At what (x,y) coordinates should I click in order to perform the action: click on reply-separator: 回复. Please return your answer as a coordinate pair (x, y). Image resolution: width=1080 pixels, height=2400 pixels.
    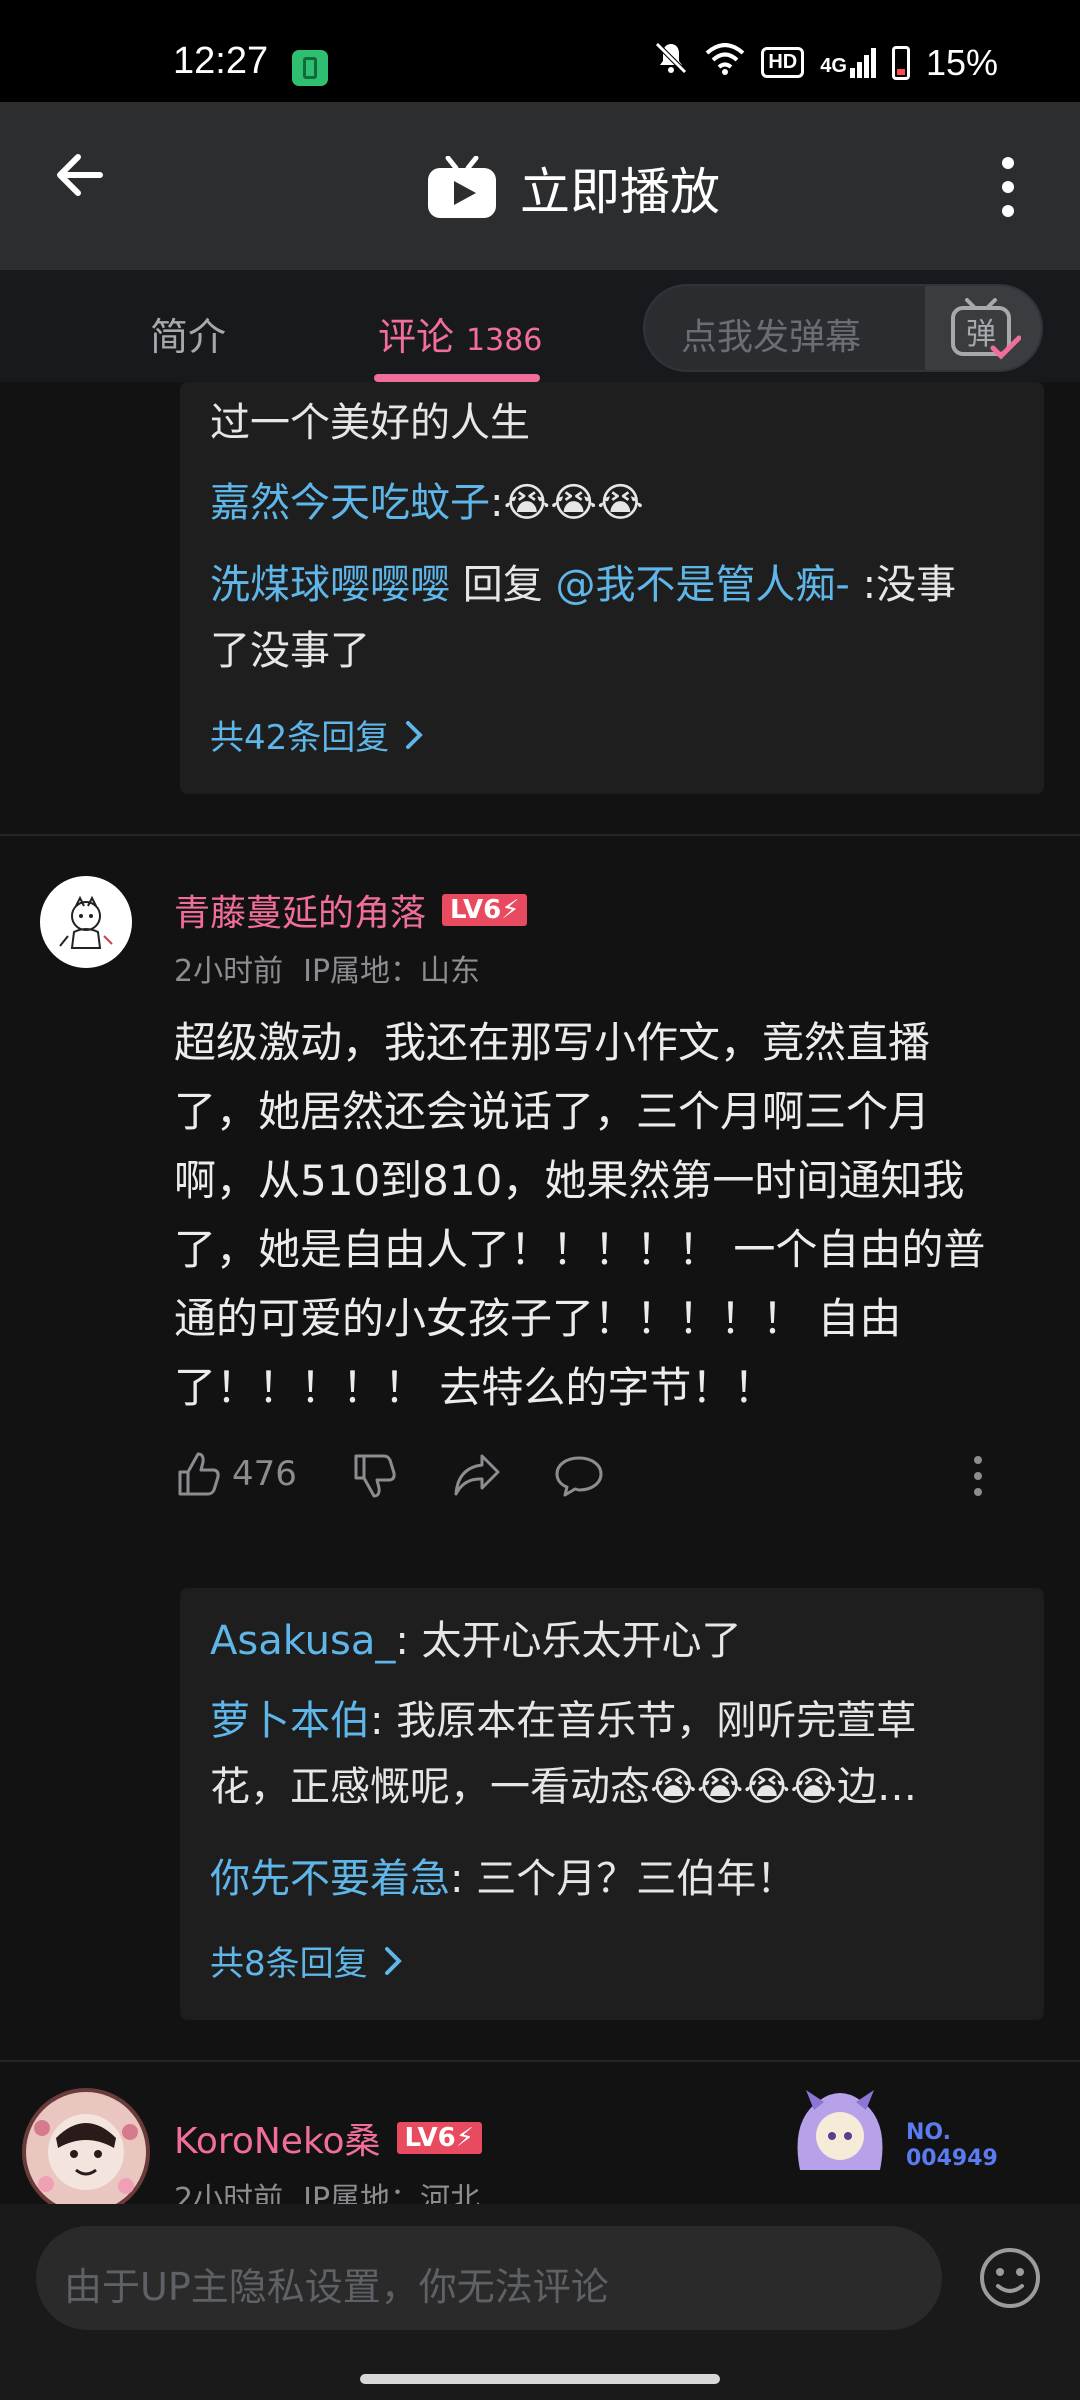
    Looking at the image, I should click on (503, 585).